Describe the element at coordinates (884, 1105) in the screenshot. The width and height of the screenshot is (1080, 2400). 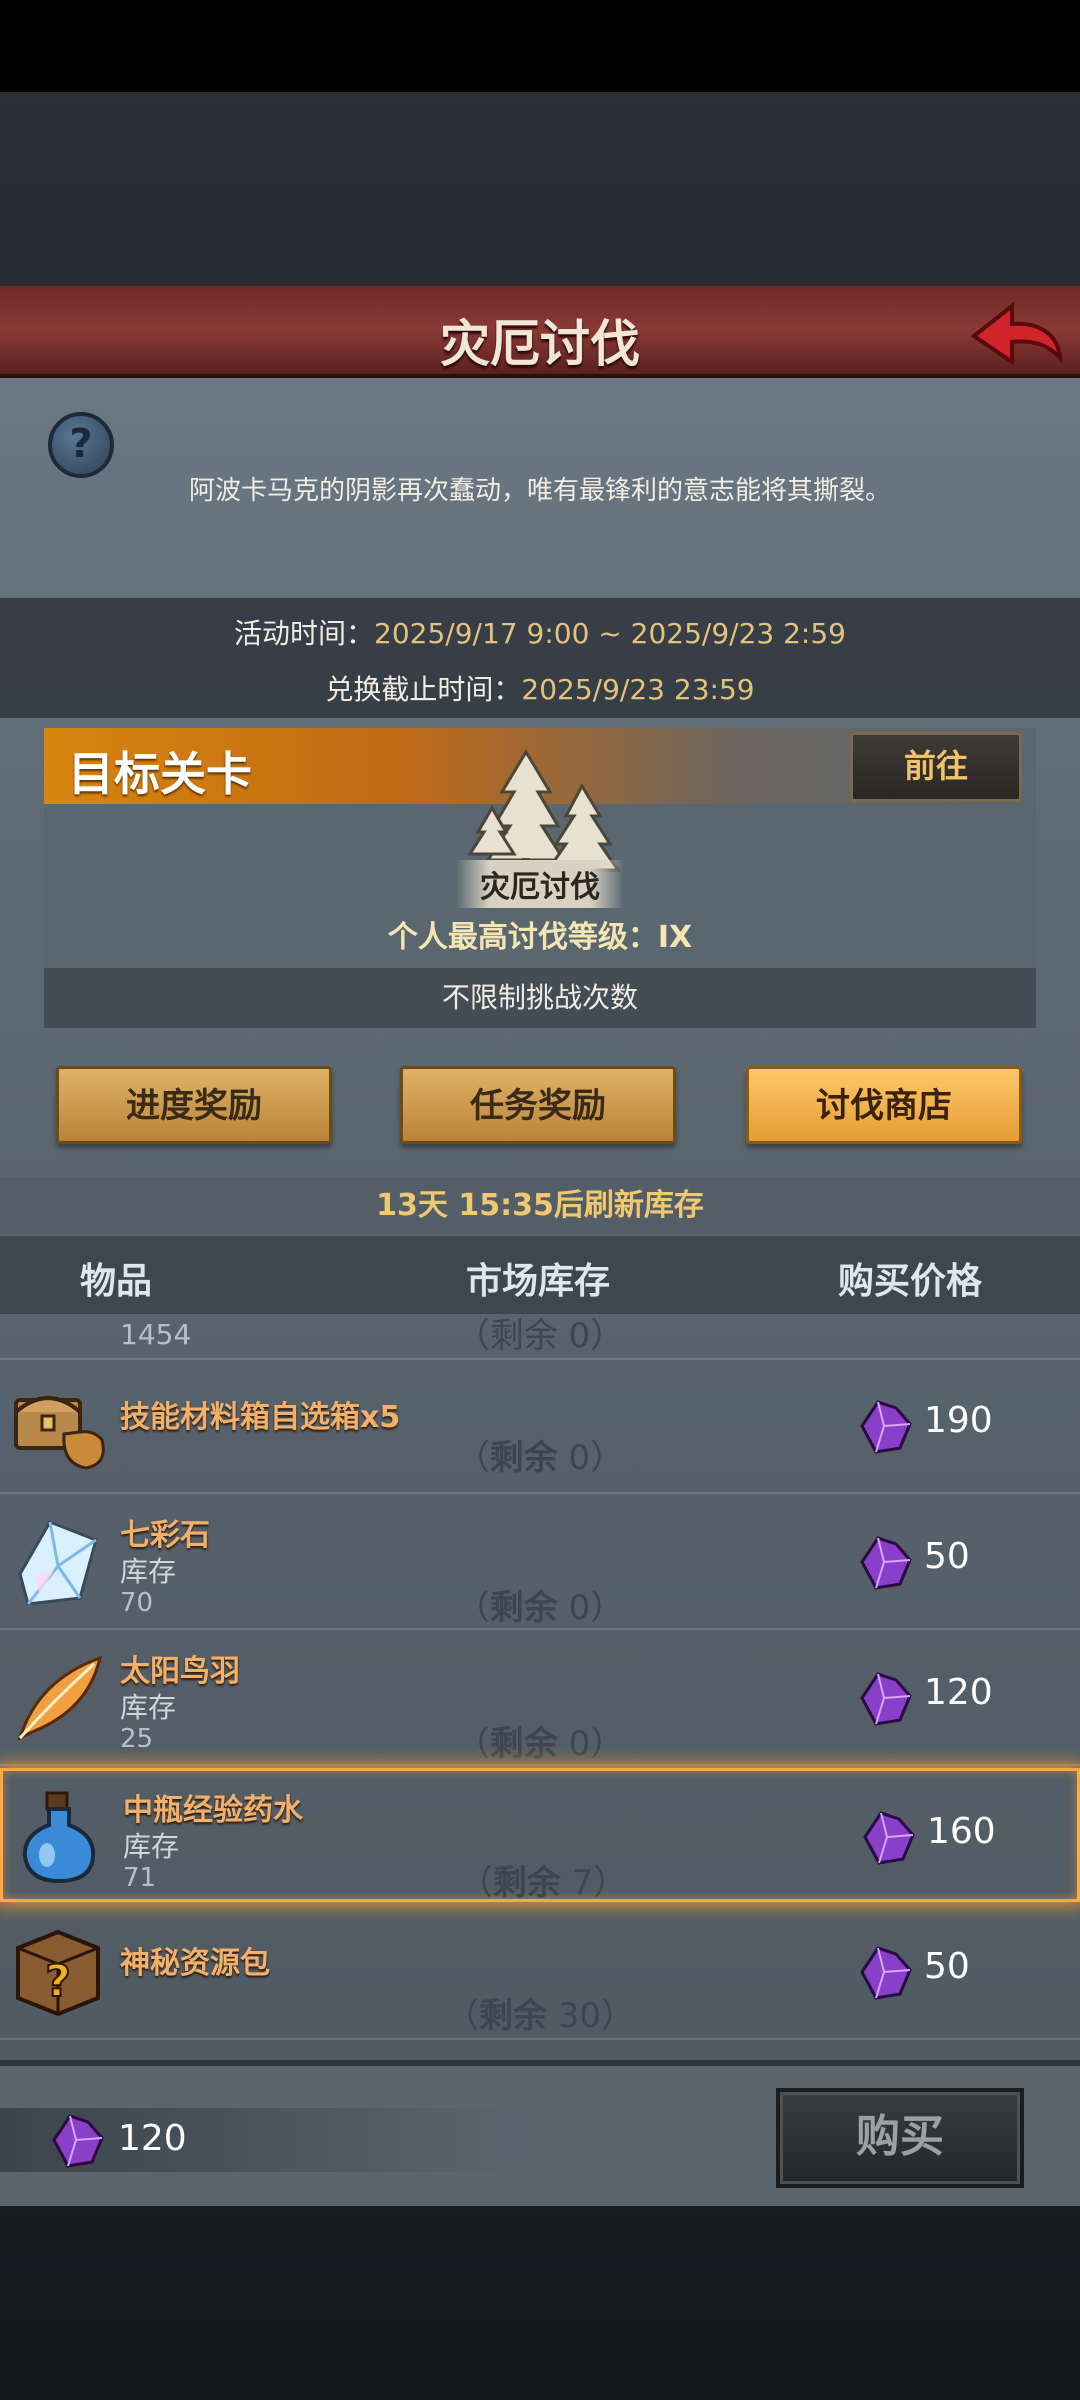
I see `tab-hunt-shop: 讨伐商店` at that location.